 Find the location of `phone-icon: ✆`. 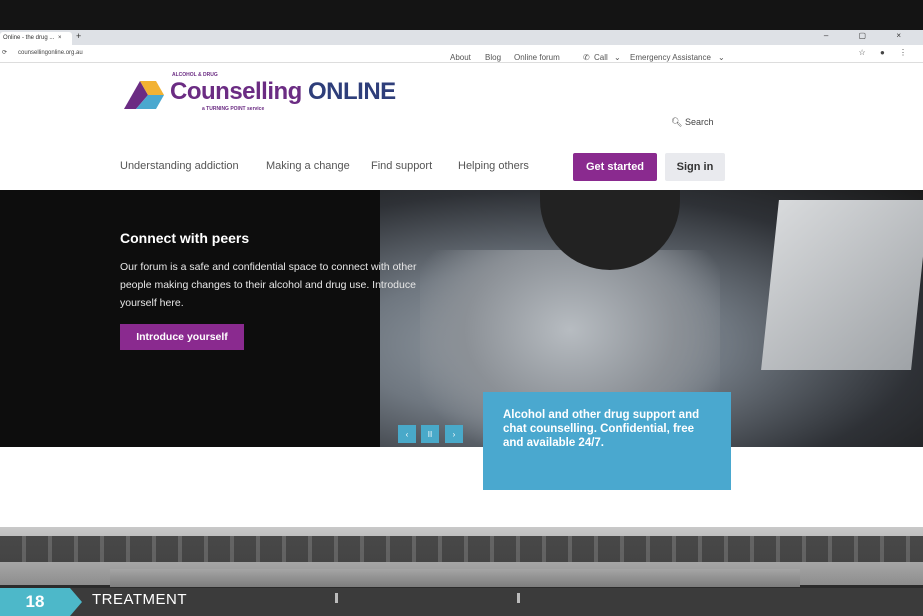

phone-icon: ✆ is located at coordinates (586, 57).